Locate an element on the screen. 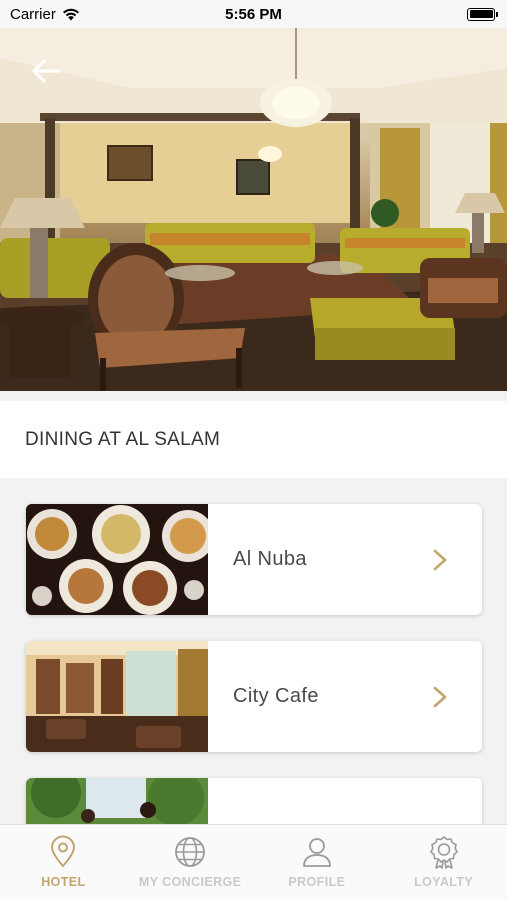 Image resolution: width=507 pixels, height=900 pixels. venue-card-body: City Cafe is located at coordinates (345, 696).